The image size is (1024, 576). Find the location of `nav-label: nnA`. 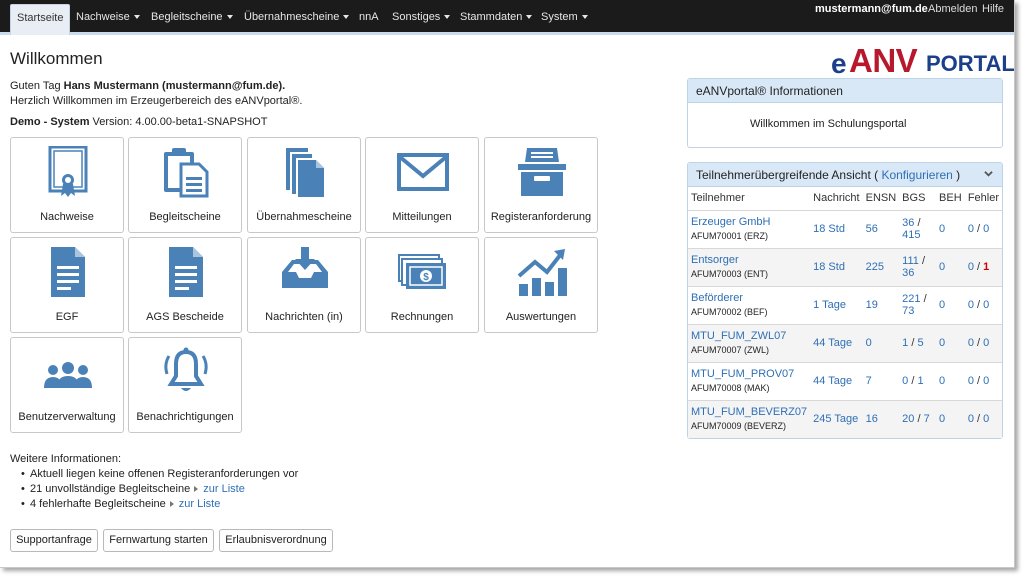

nav-label: nnA is located at coordinates (369, 17).